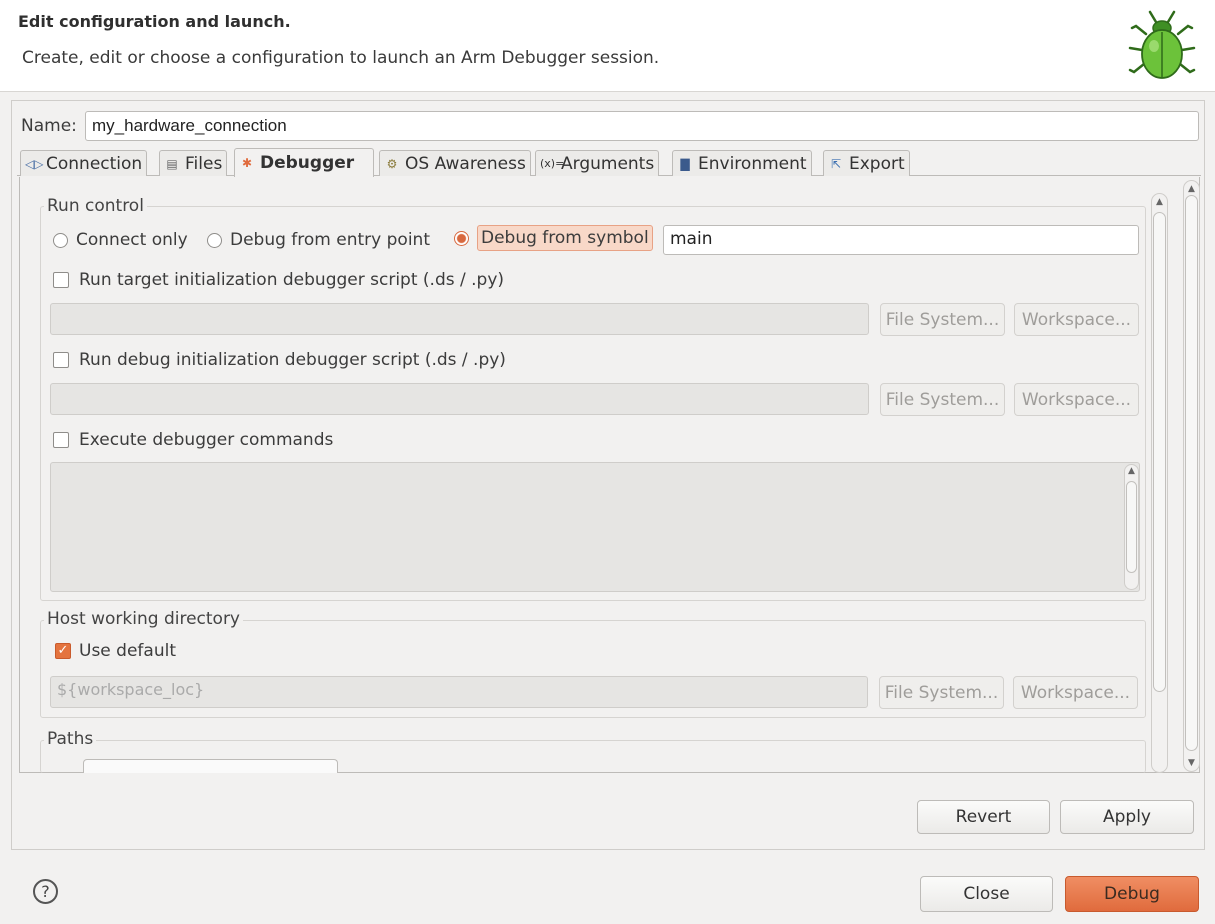  I want to click on tab-arguments-label: Arguments, so click(608, 163).